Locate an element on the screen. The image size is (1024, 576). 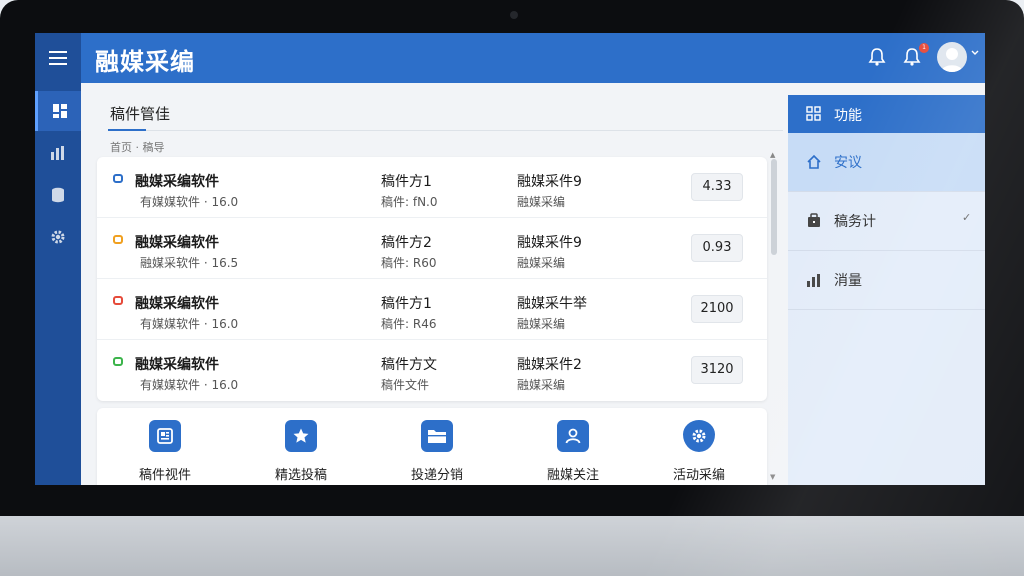
webcam is located at coordinates (514, 15).